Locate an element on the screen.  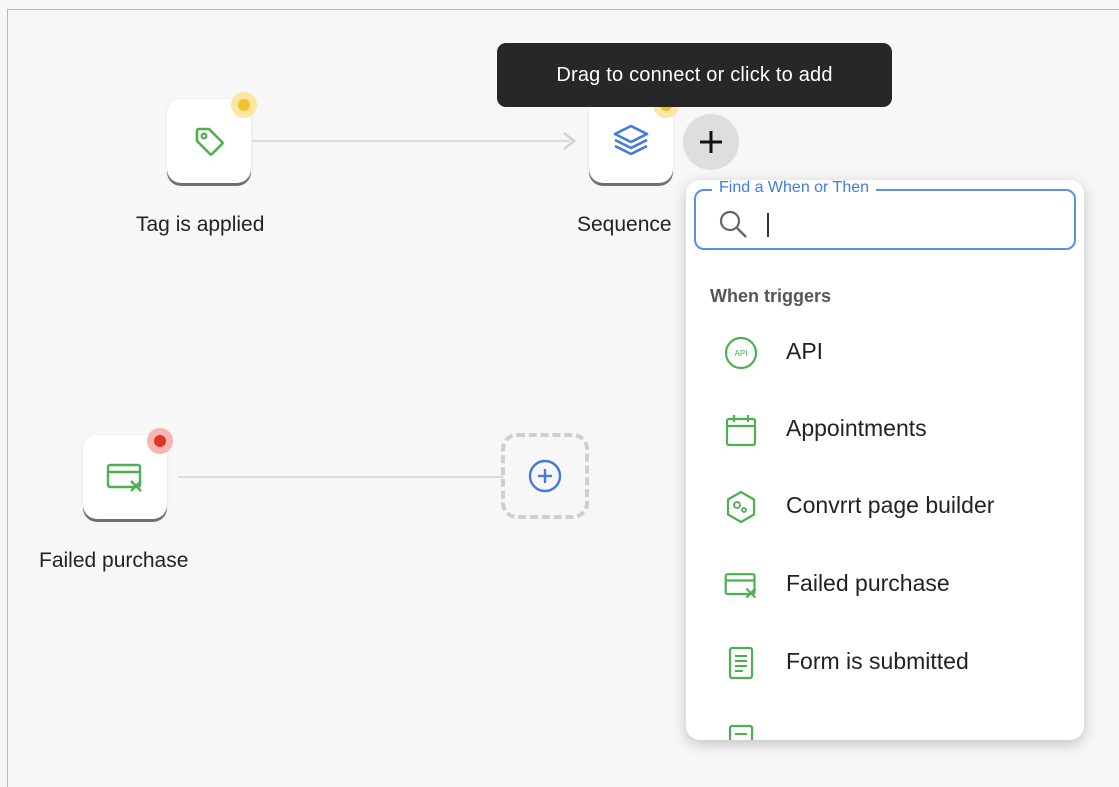
add-step-placeholder is located at coordinates (545, 476).